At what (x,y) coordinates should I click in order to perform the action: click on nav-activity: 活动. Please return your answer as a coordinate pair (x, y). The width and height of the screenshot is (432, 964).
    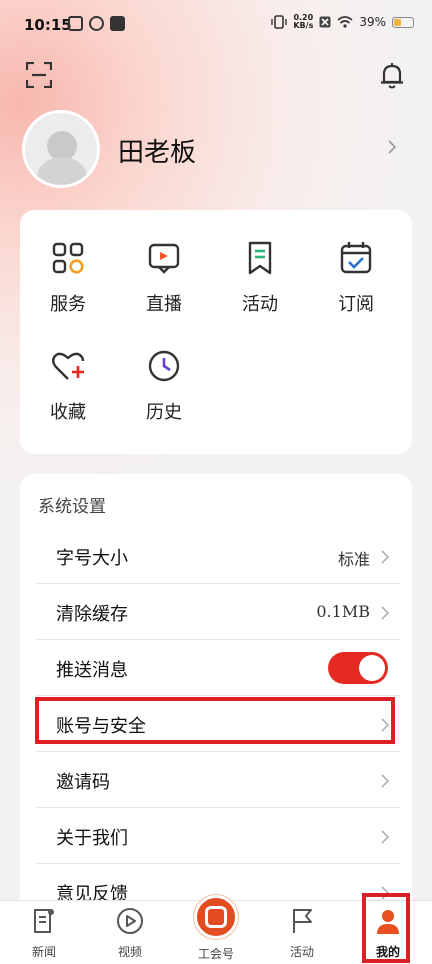
    Looking at the image, I should click on (302, 933).